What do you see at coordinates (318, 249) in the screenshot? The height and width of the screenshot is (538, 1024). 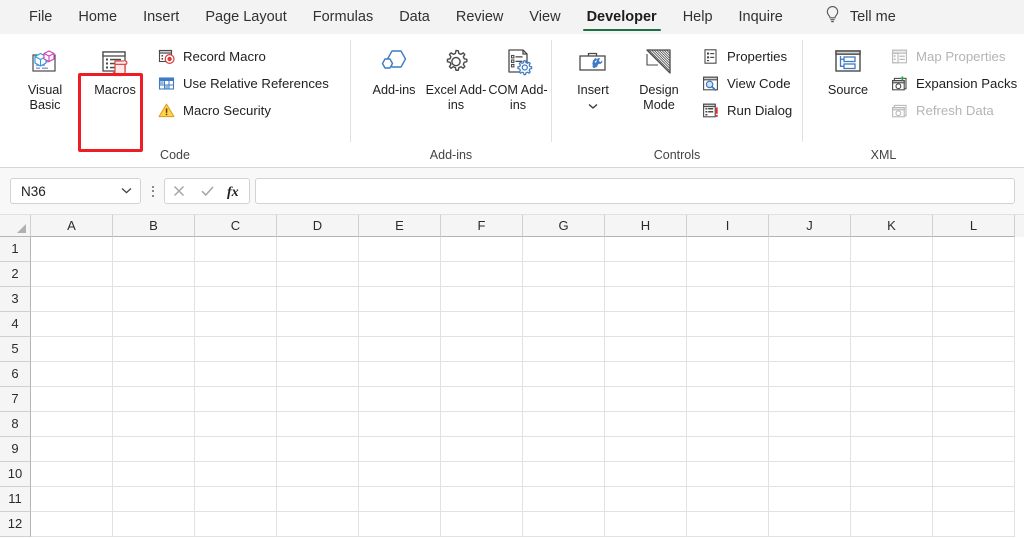 I see `grid-cell-D1` at bounding box center [318, 249].